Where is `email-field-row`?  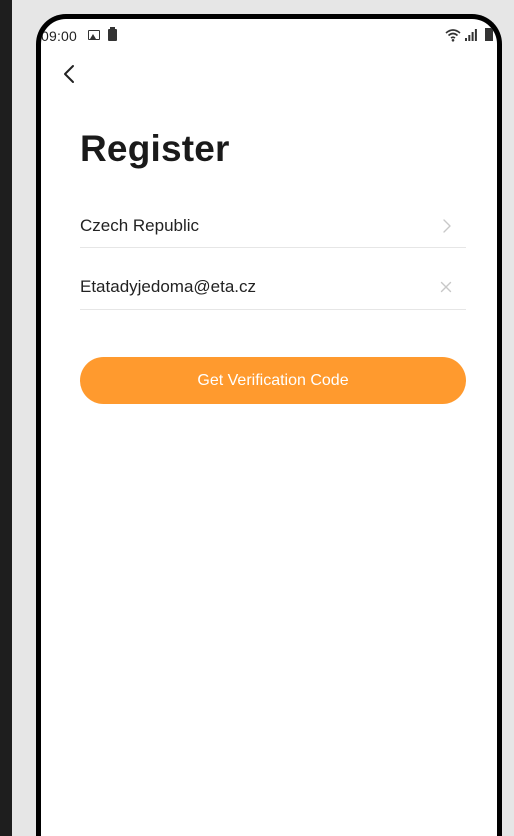
email-field-row is located at coordinates (273, 288).